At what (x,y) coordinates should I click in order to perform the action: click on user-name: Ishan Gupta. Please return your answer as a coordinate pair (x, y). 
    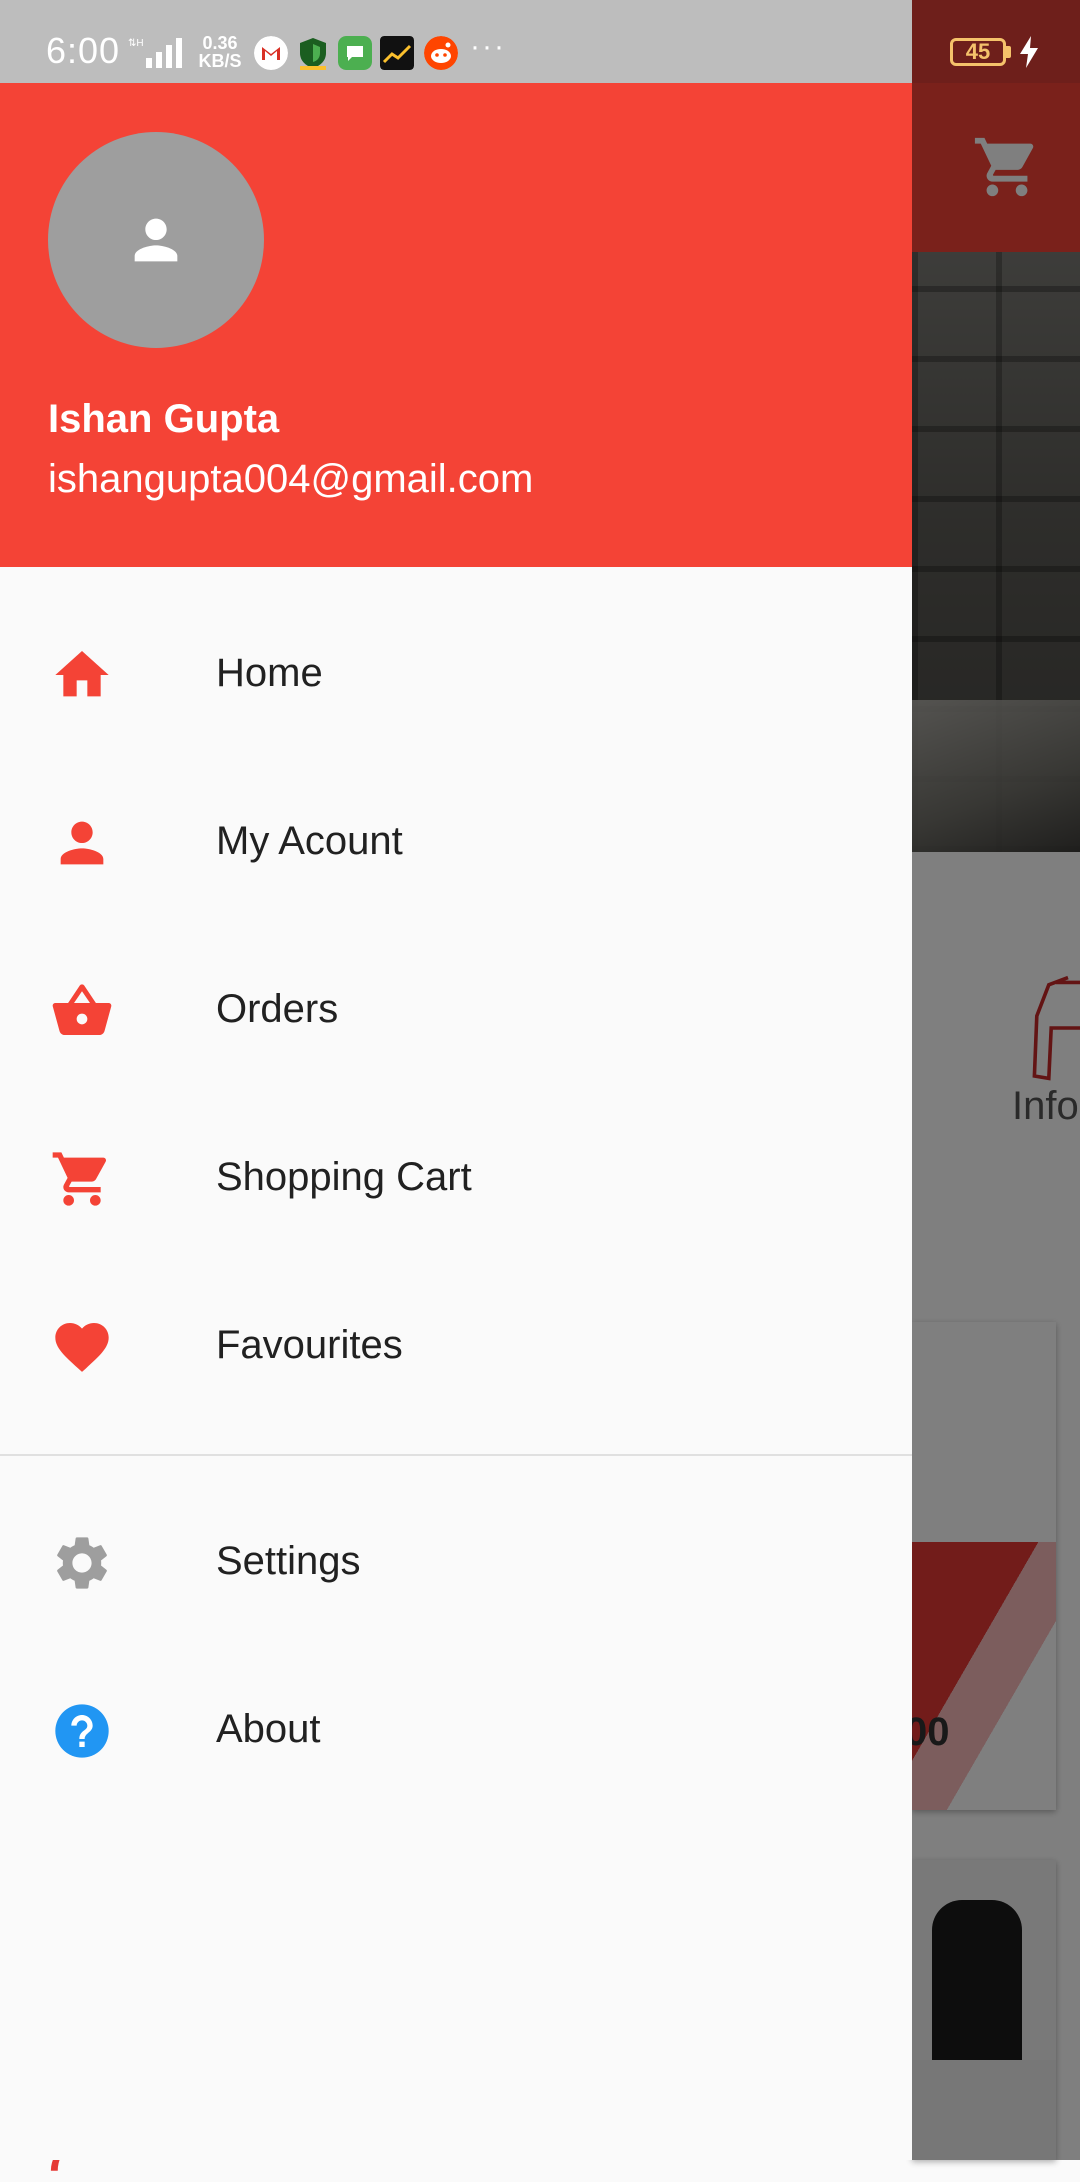
    Looking at the image, I should click on (164, 419).